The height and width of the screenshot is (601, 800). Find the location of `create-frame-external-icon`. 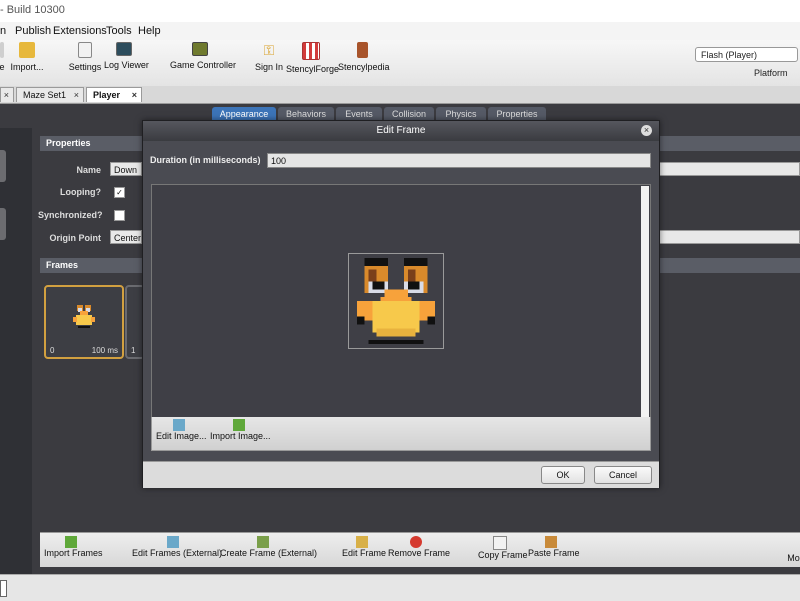

create-frame-external-icon is located at coordinates (263, 542).